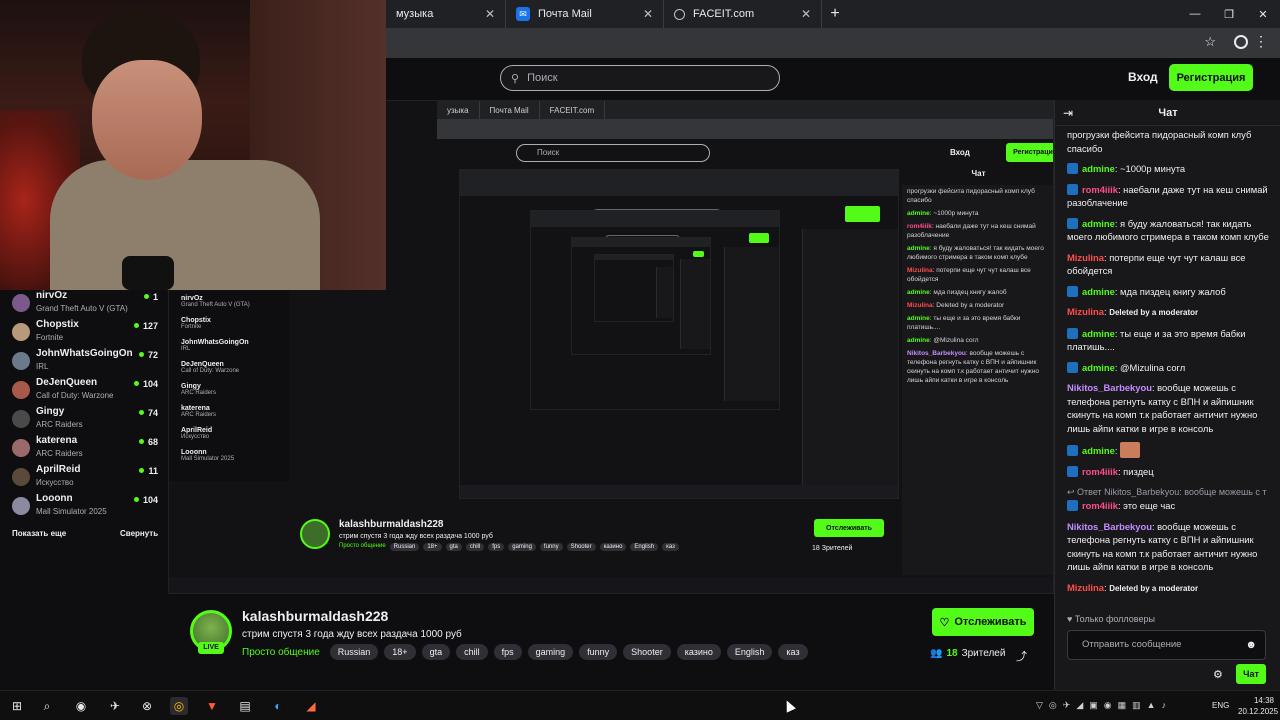  What do you see at coordinates (1039, 705) in the screenshot?
I see `tray-icon: ▽` at bounding box center [1039, 705].